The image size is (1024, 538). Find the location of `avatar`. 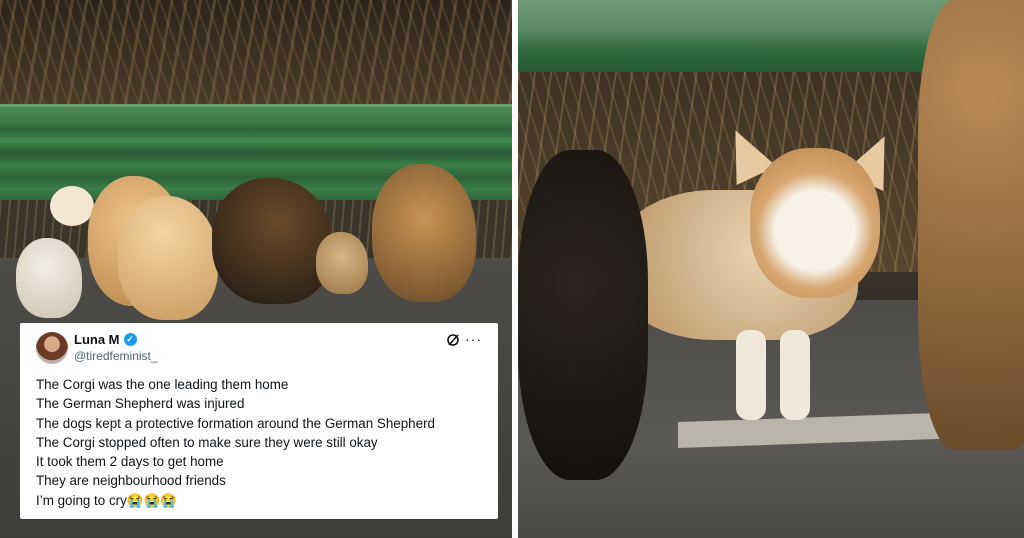

avatar is located at coordinates (52, 348).